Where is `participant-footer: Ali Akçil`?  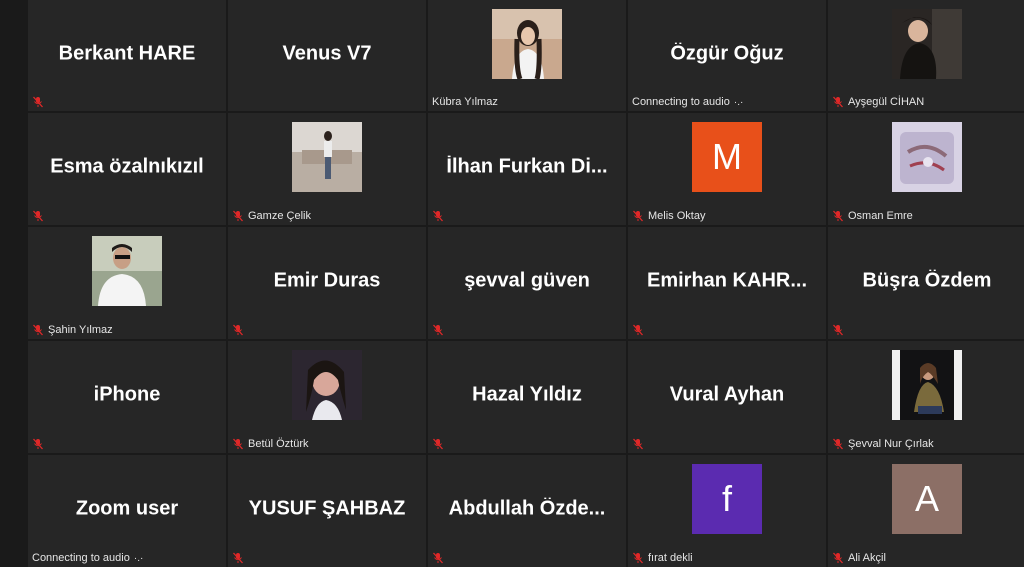
participant-footer: Ali Akçil is located at coordinates (859, 558).